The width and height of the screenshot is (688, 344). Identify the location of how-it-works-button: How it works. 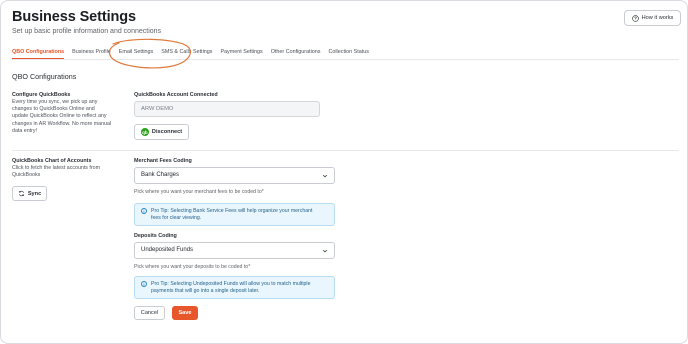
(652, 18).